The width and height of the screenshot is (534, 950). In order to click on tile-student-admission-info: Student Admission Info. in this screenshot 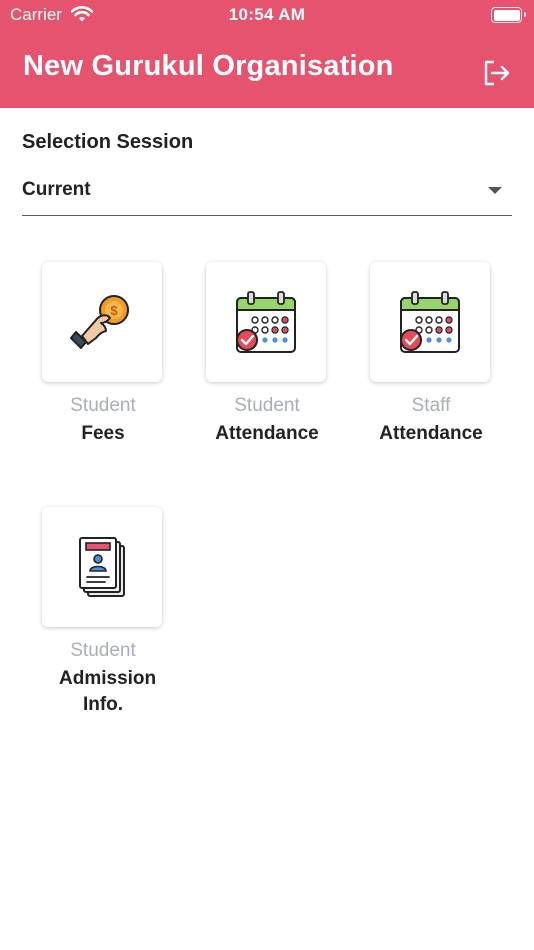, I will do `click(103, 617)`.